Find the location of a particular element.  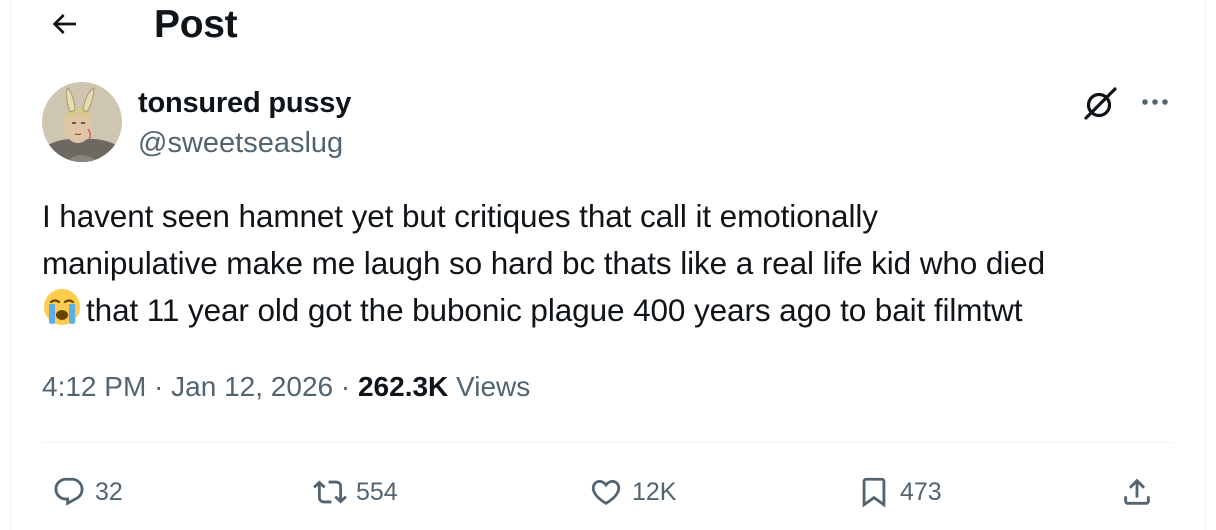

retweet-button: 554 is located at coordinates (355, 492).